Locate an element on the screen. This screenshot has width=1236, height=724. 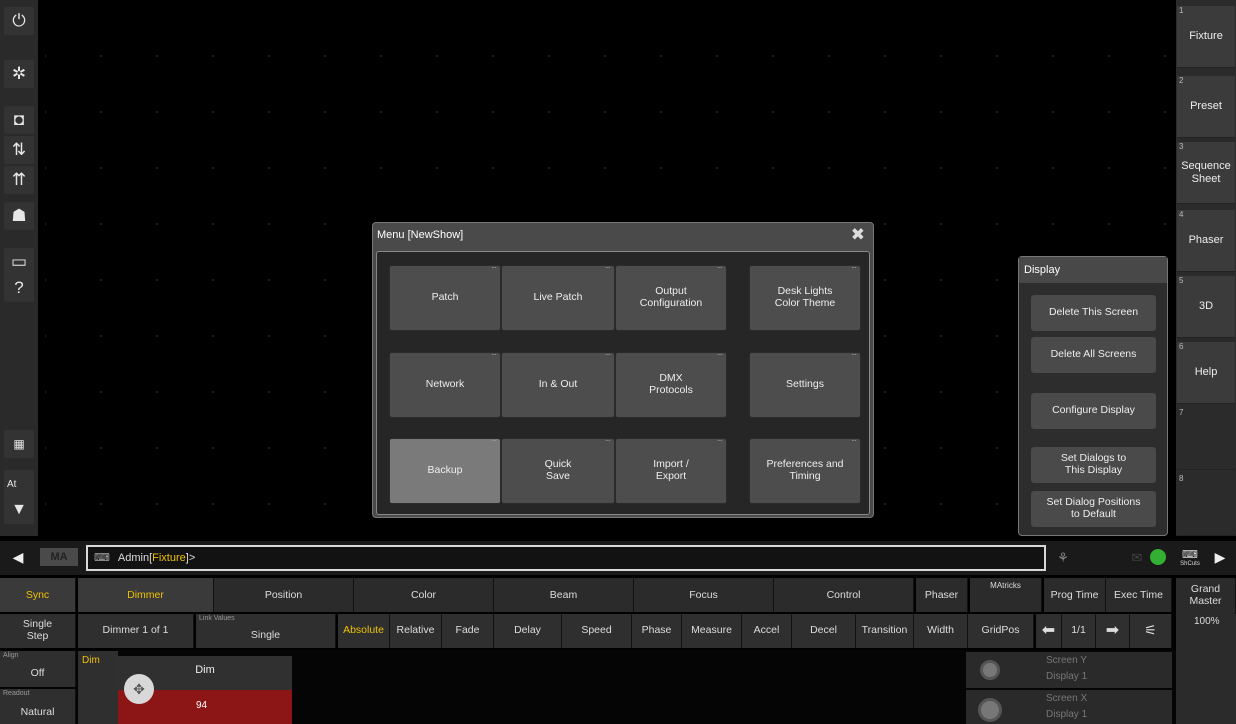
view-button-phaser: 4 Phaser is located at coordinates (1206, 241).